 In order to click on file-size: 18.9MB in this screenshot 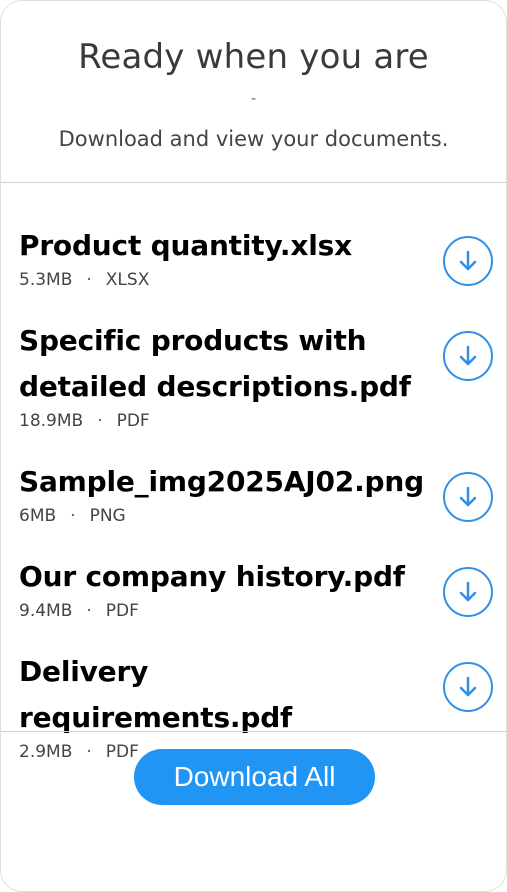, I will do `click(51, 421)`.